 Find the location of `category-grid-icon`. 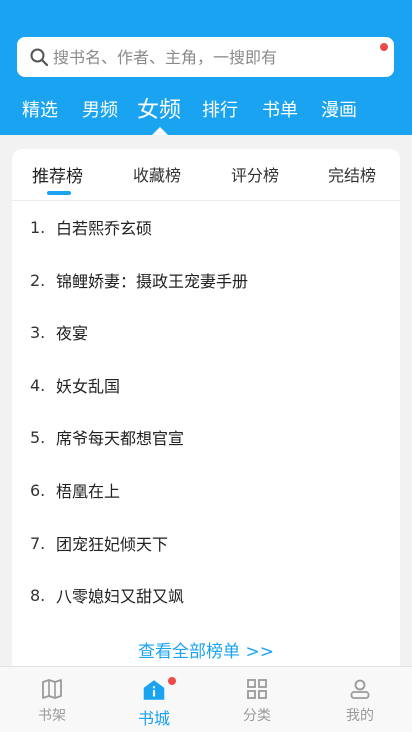

category-grid-icon is located at coordinates (257, 689).